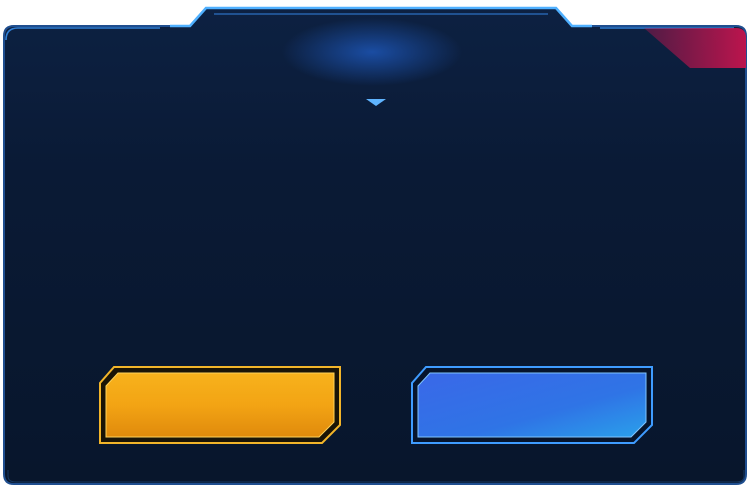 The image size is (752, 488). I want to click on dialog-title, so click(376, 54).